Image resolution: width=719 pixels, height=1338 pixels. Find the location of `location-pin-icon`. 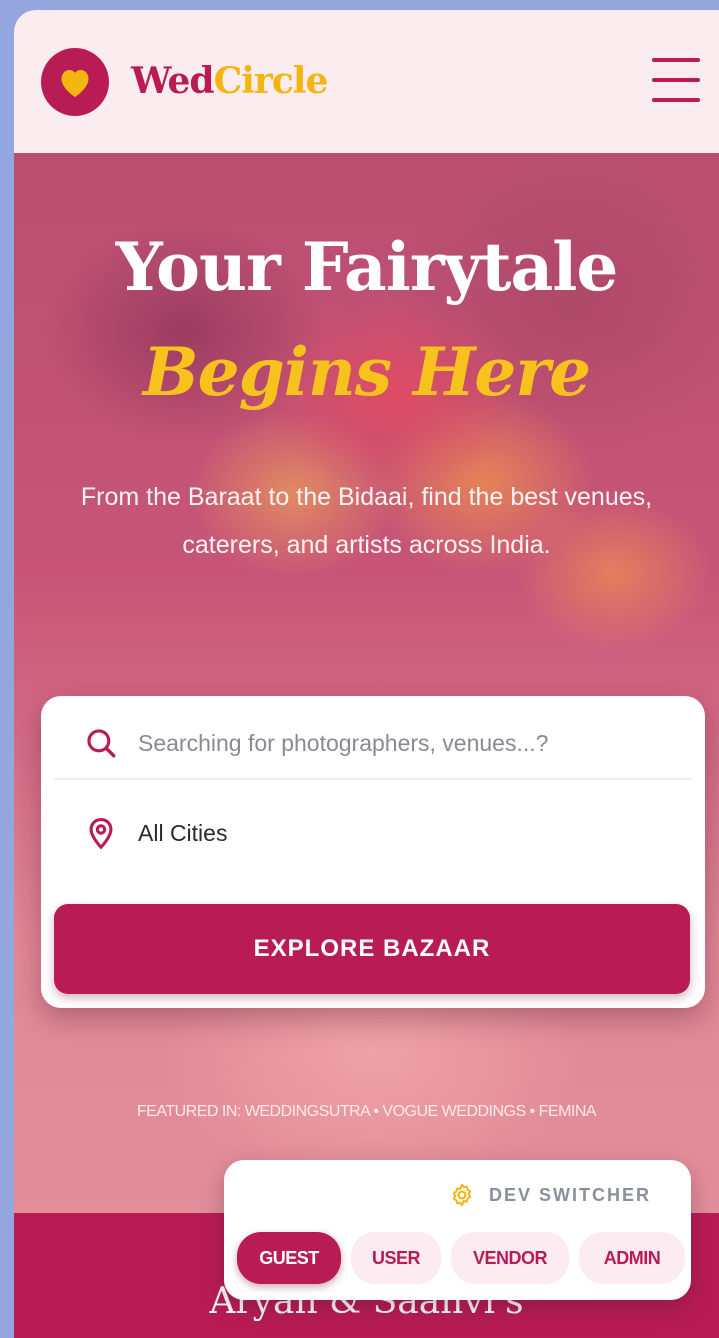

location-pin-icon is located at coordinates (101, 833).